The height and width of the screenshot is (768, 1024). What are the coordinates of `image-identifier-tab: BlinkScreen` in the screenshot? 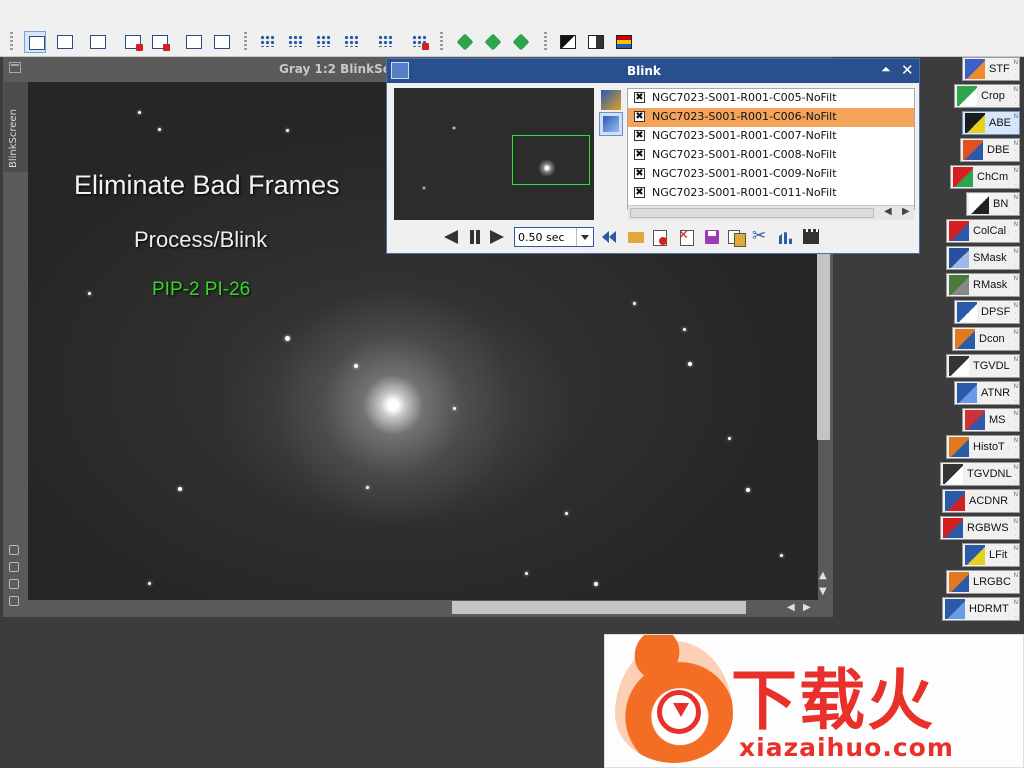 It's located at (17, 127).